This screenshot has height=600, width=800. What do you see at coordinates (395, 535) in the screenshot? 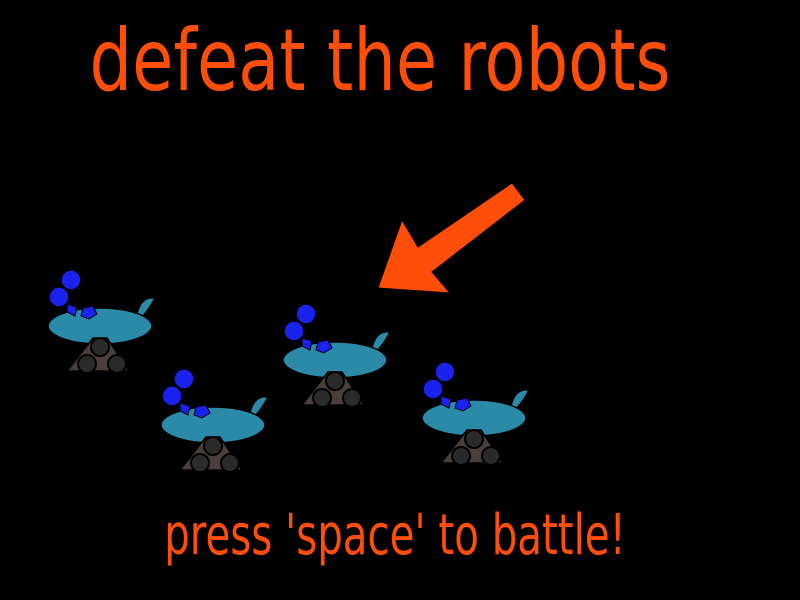
I see `start-prompt: press 'space' to battle!` at bounding box center [395, 535].